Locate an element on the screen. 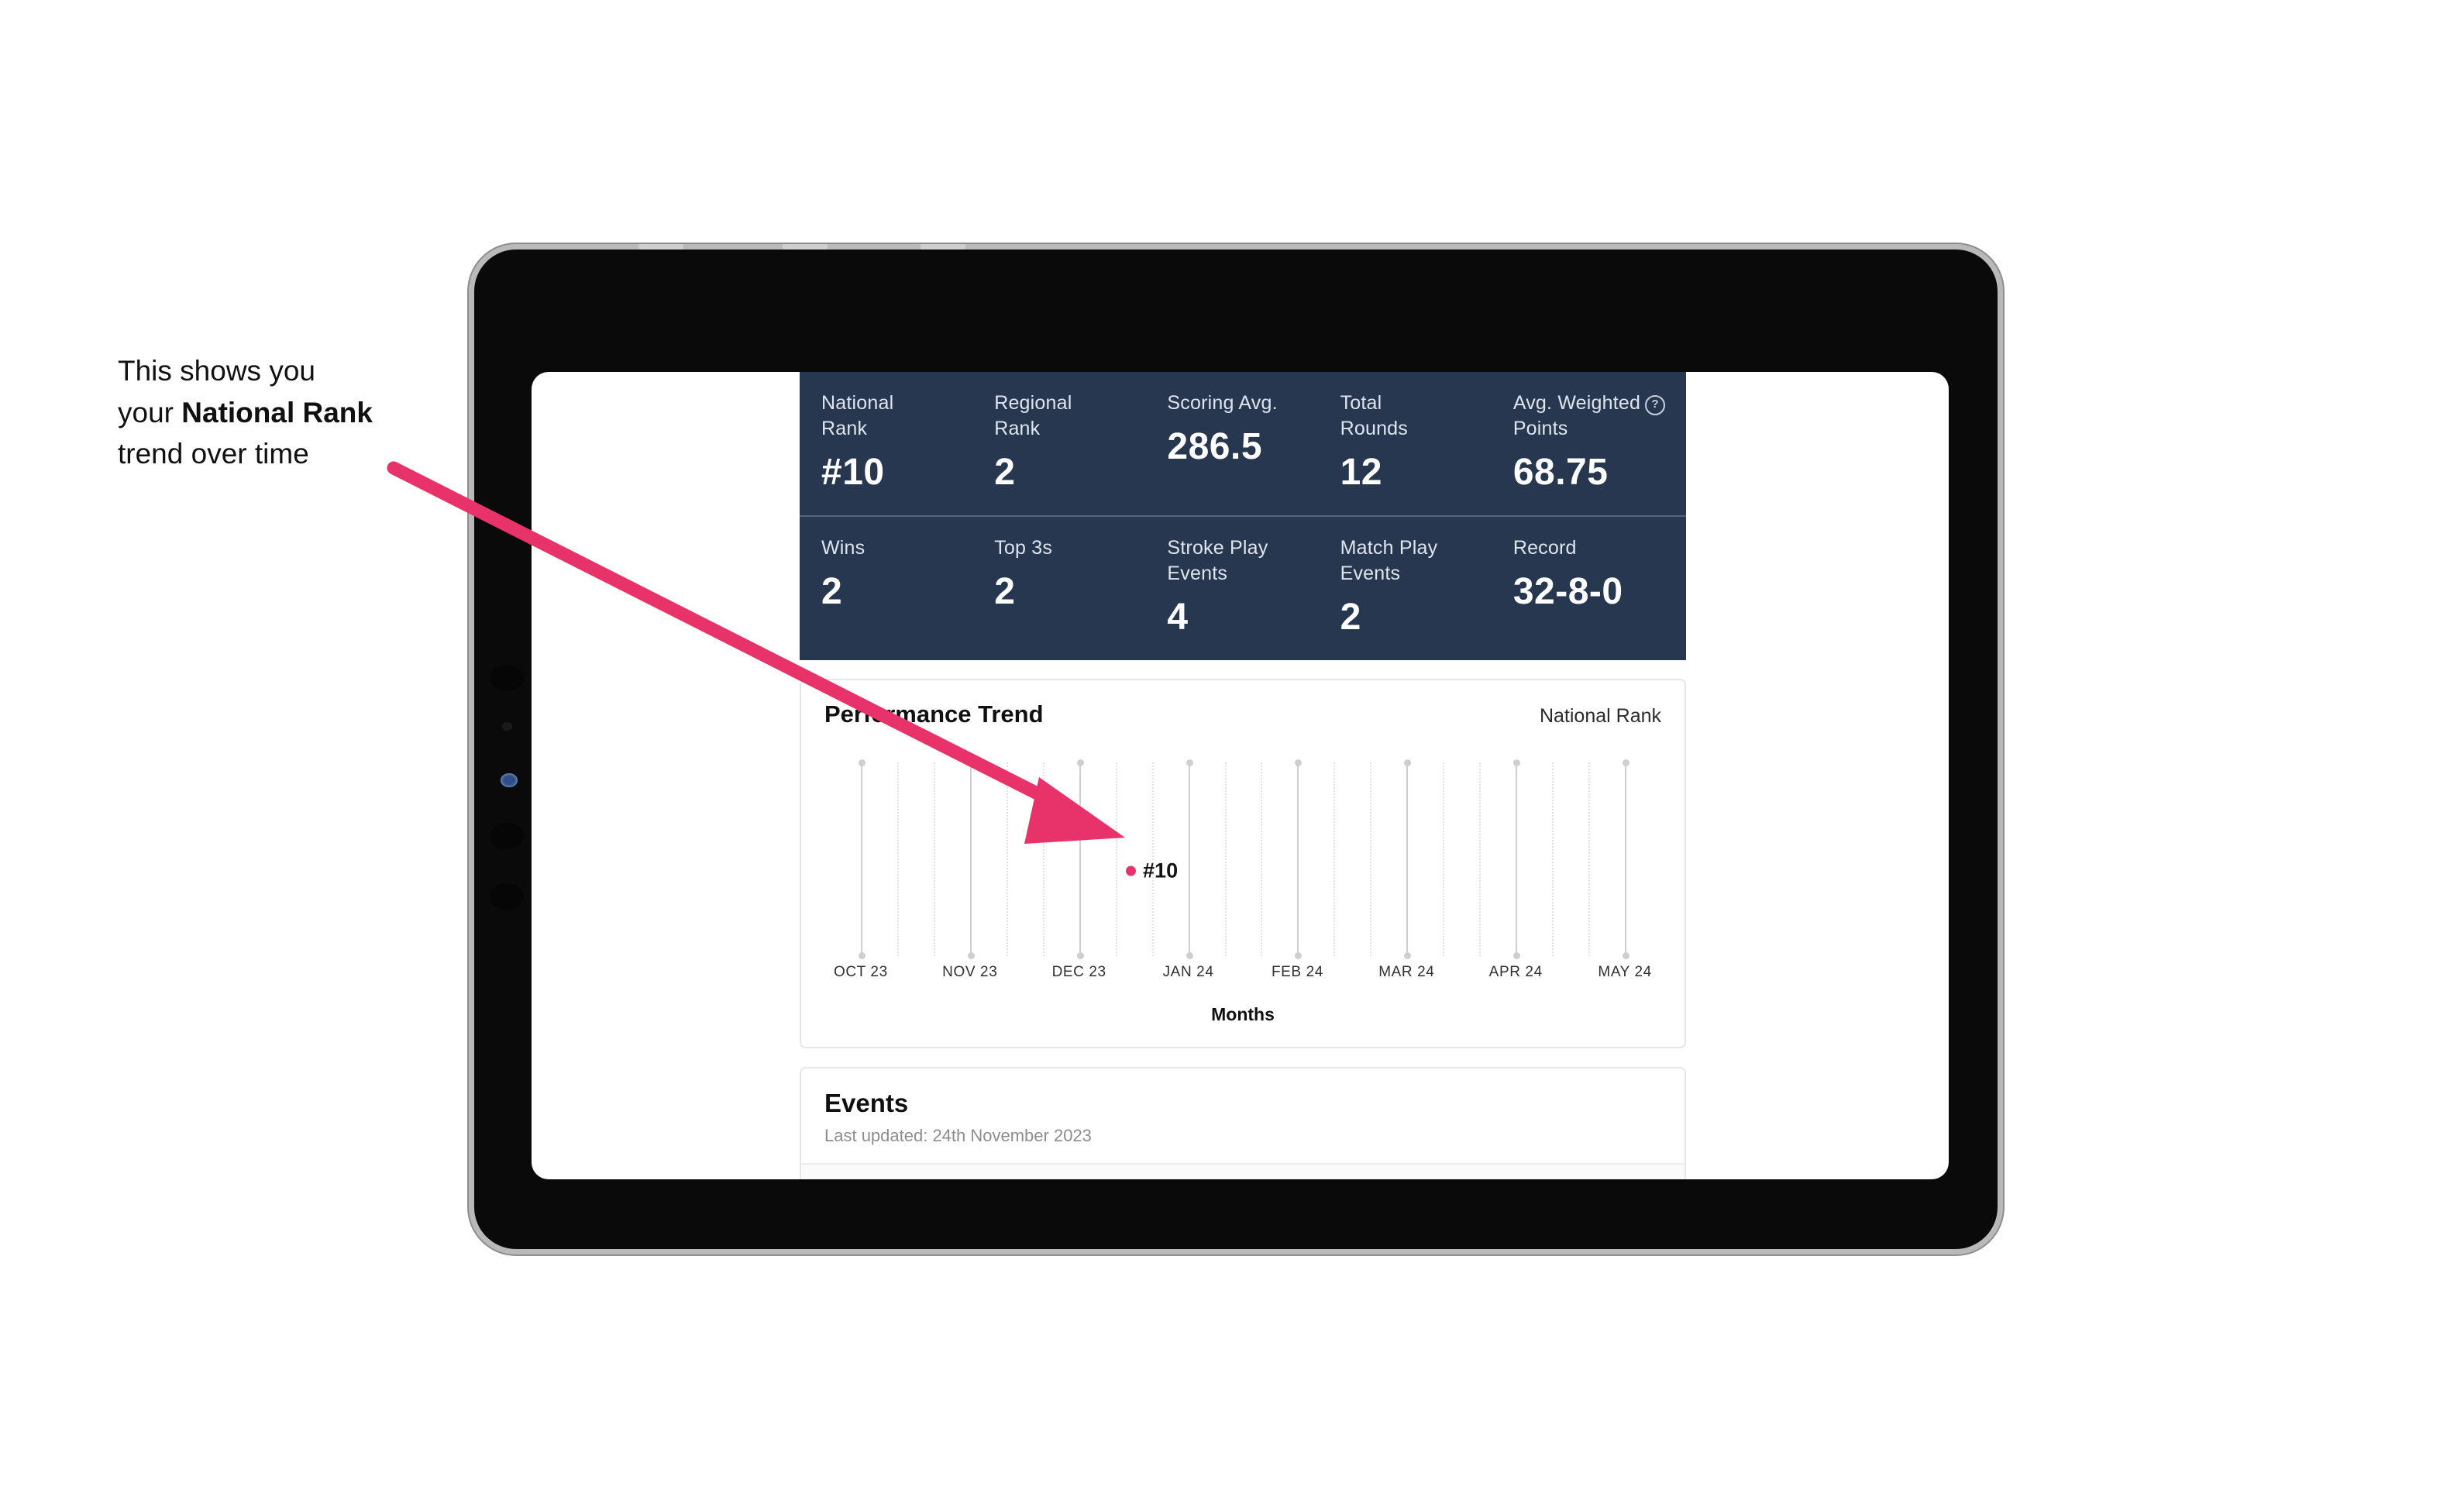 This screenshot has height=1497, width=2464. annotation-emphasis: National Rank is located at coordinates (277, 412).